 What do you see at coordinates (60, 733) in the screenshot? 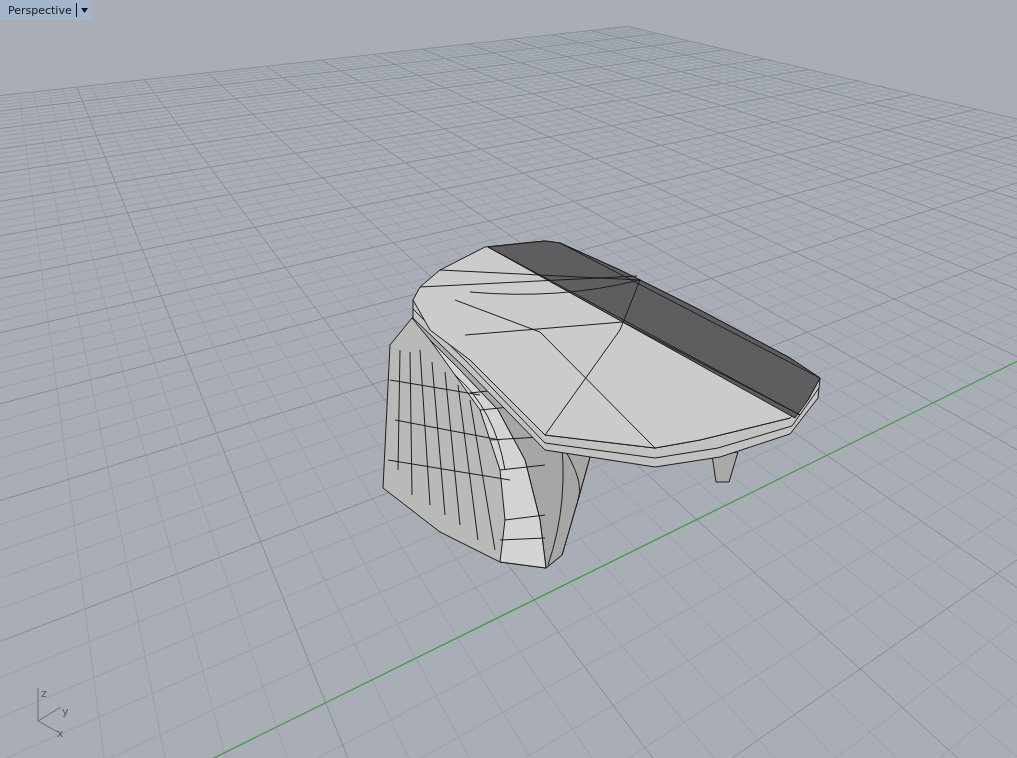
I see `axis-label: x` at bounding box center [60, 733].